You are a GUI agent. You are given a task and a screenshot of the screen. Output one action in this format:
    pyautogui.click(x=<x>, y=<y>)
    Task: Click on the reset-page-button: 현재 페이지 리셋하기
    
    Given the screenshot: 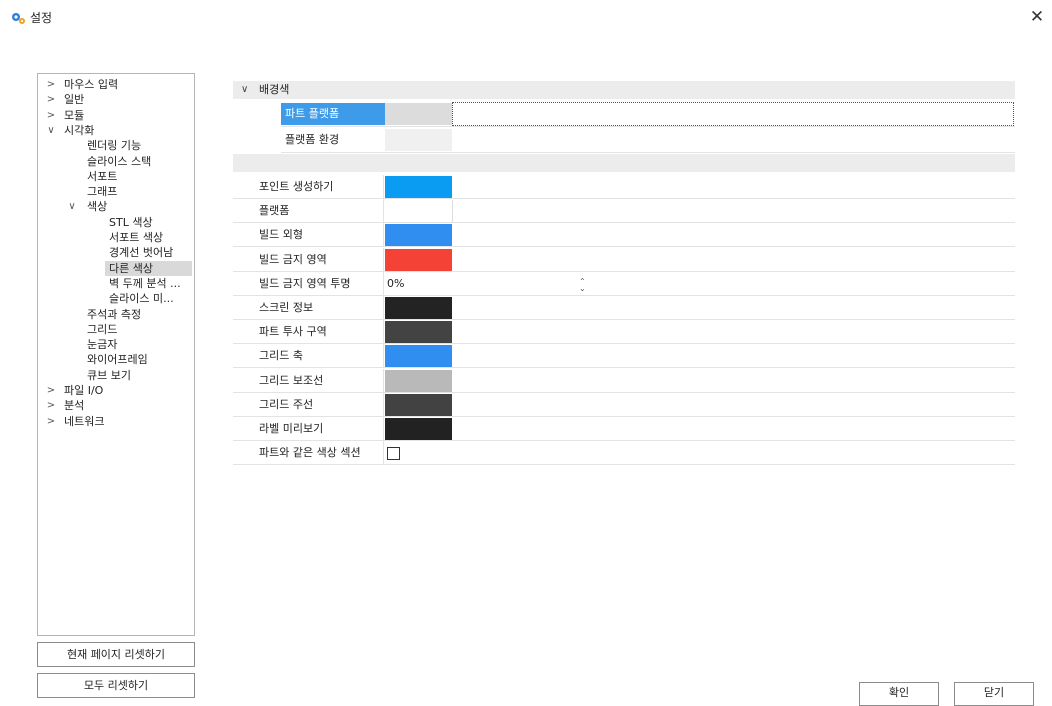 What is the action you would take?
    pyautogui.click(x=116, y=654)
    